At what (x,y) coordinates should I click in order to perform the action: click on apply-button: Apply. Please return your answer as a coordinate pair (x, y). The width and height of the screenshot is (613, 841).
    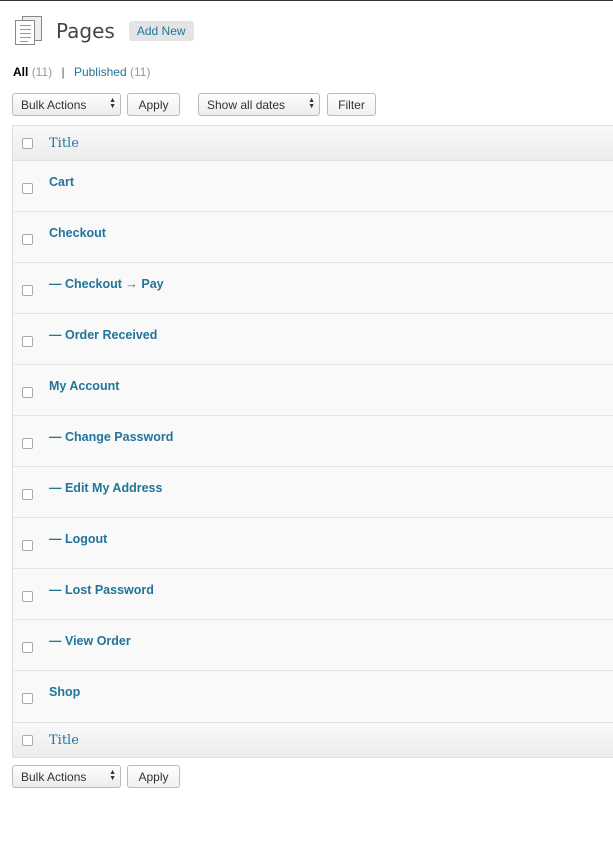
    Looking at the image, I should click on (153, 104).